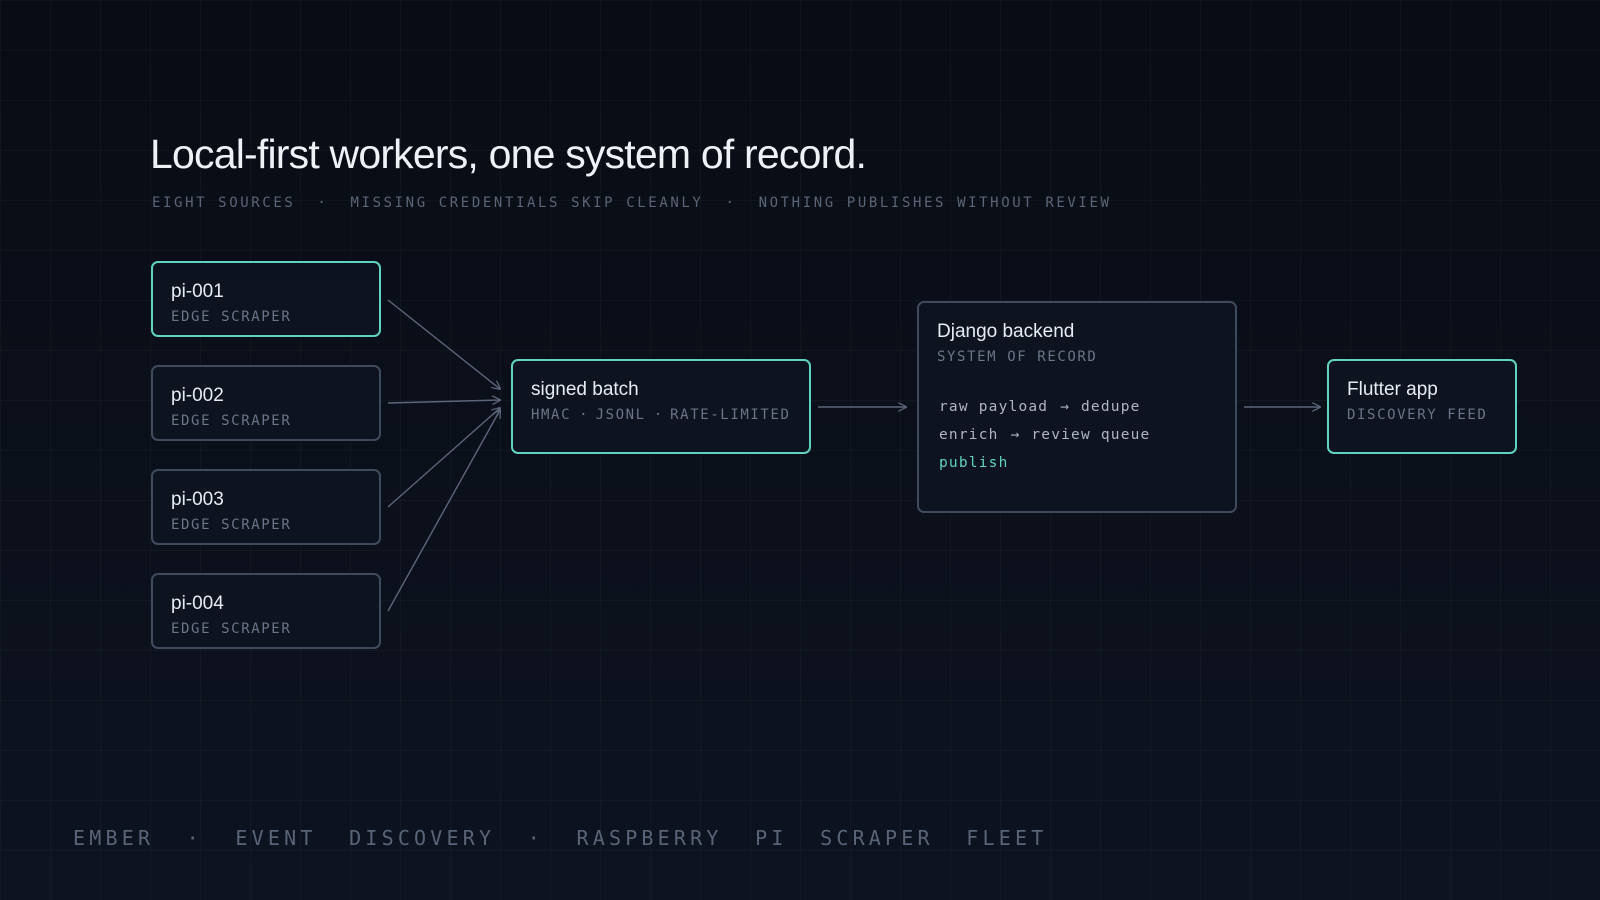 This screenshot has height=900, width=1600. I want to click on batch-tag-jsonl: JSONL, so click(620, 415).